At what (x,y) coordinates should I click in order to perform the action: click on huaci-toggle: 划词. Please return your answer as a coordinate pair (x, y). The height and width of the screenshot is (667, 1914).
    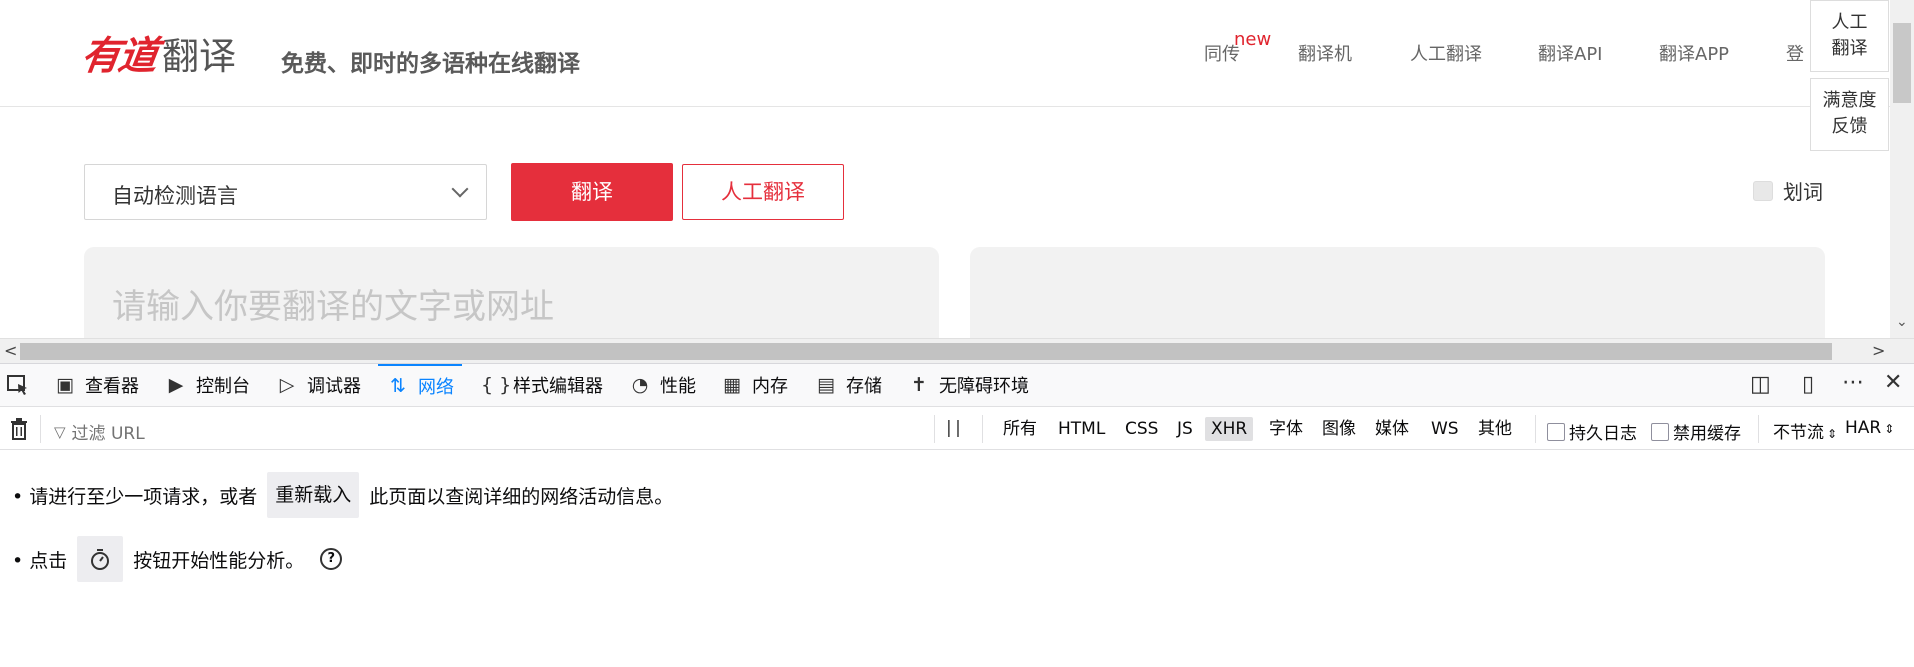
    Looking at the image, I should click on (1788, 190).